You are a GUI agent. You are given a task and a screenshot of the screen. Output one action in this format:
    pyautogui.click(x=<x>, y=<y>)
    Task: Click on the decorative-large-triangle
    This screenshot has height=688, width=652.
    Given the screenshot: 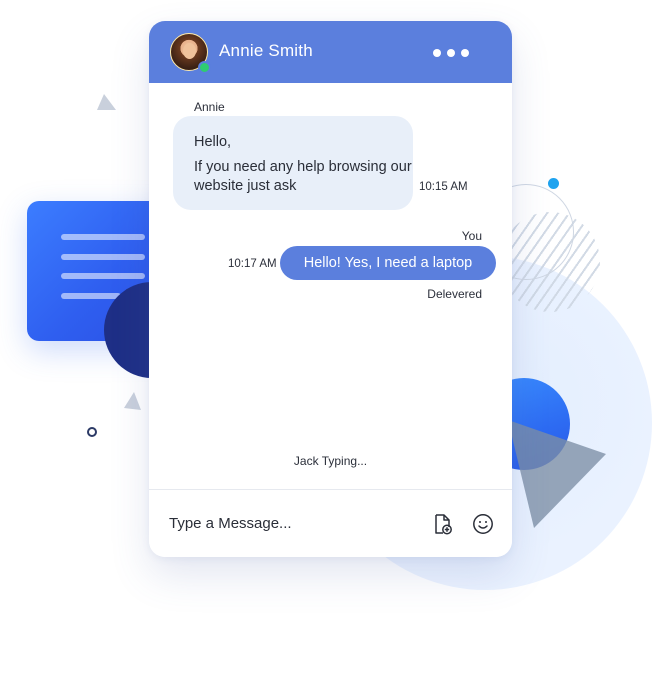 What is the action you would take?
    pyautogui.click(x=557, y=474)
    